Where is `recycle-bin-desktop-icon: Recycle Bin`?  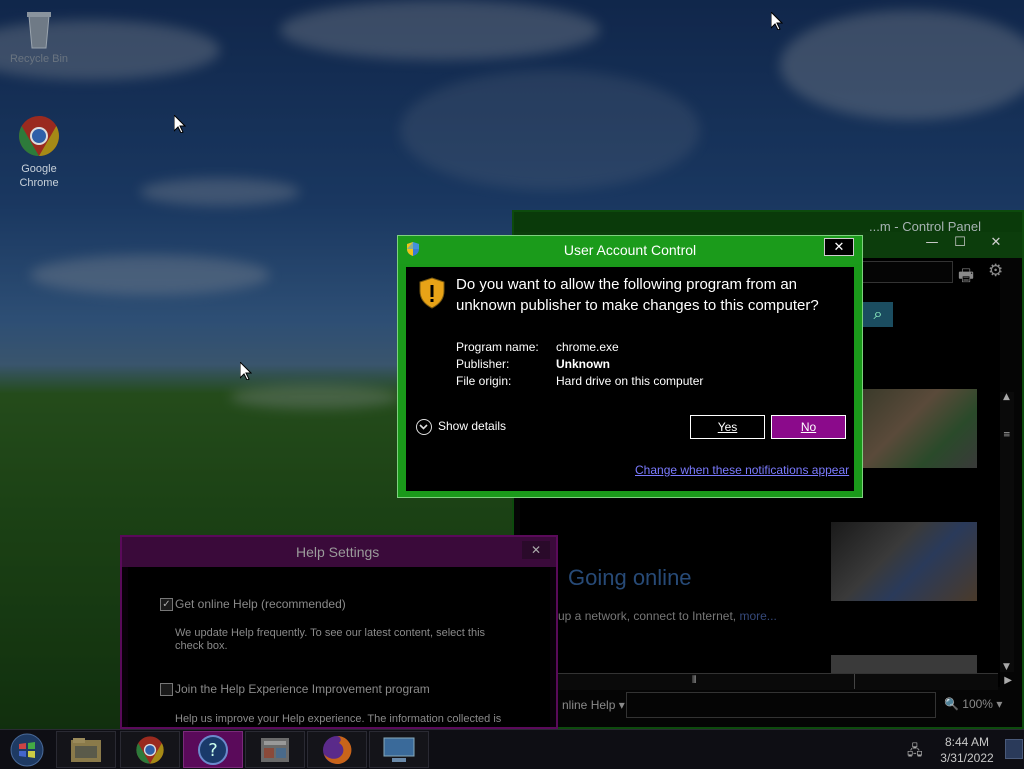 recycle-bin-desktop-icon: Recycle Bin is located at coordinates (39, 37).